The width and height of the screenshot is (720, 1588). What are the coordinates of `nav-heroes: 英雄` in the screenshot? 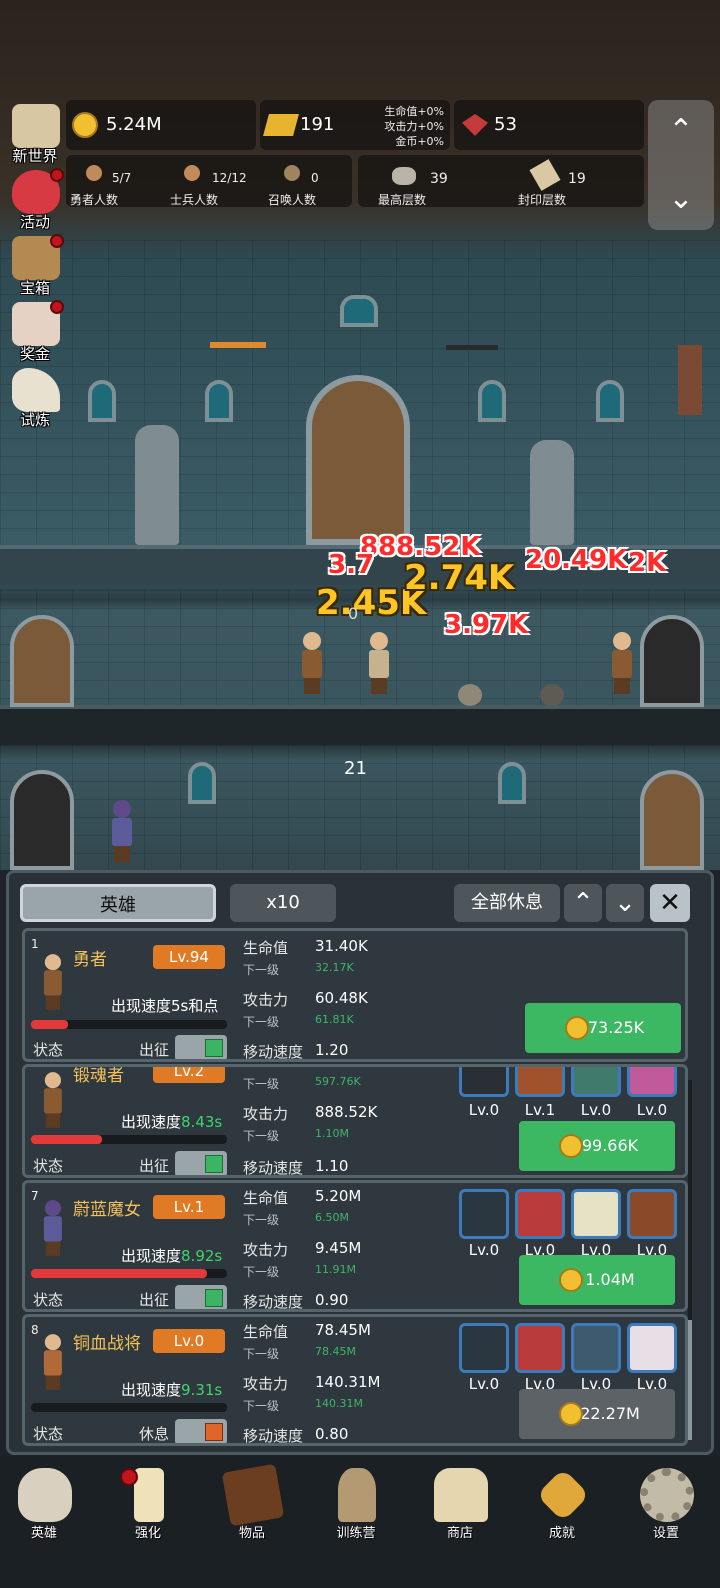 It's located at (47, 1524).